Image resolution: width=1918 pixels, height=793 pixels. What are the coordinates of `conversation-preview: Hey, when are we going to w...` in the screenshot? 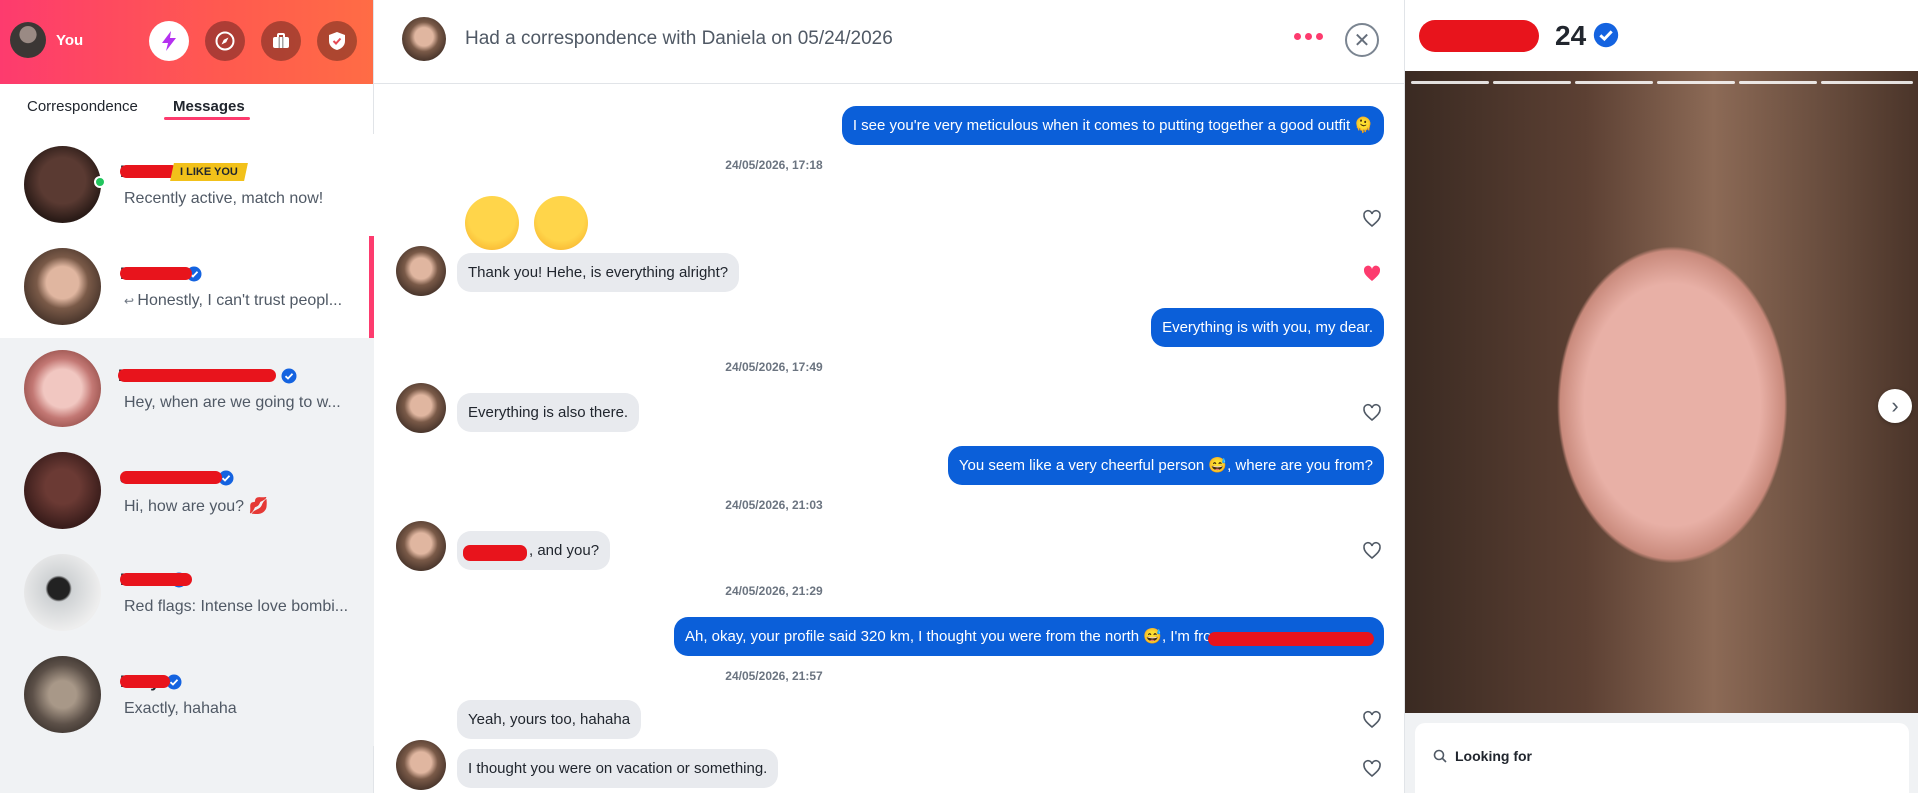 It's located at (232, 402).